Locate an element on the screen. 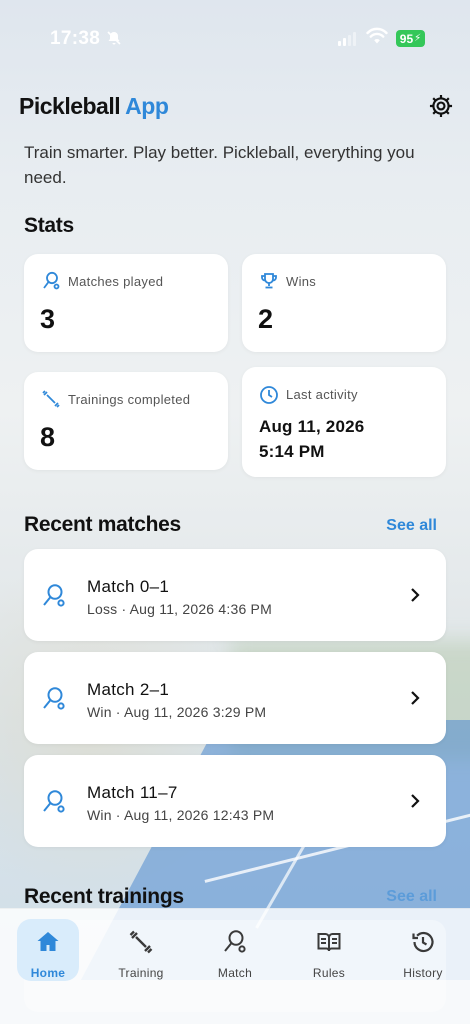 This screenshot has height=1024, width=470. battery-level: 95 is located at coordinates (406, 38).